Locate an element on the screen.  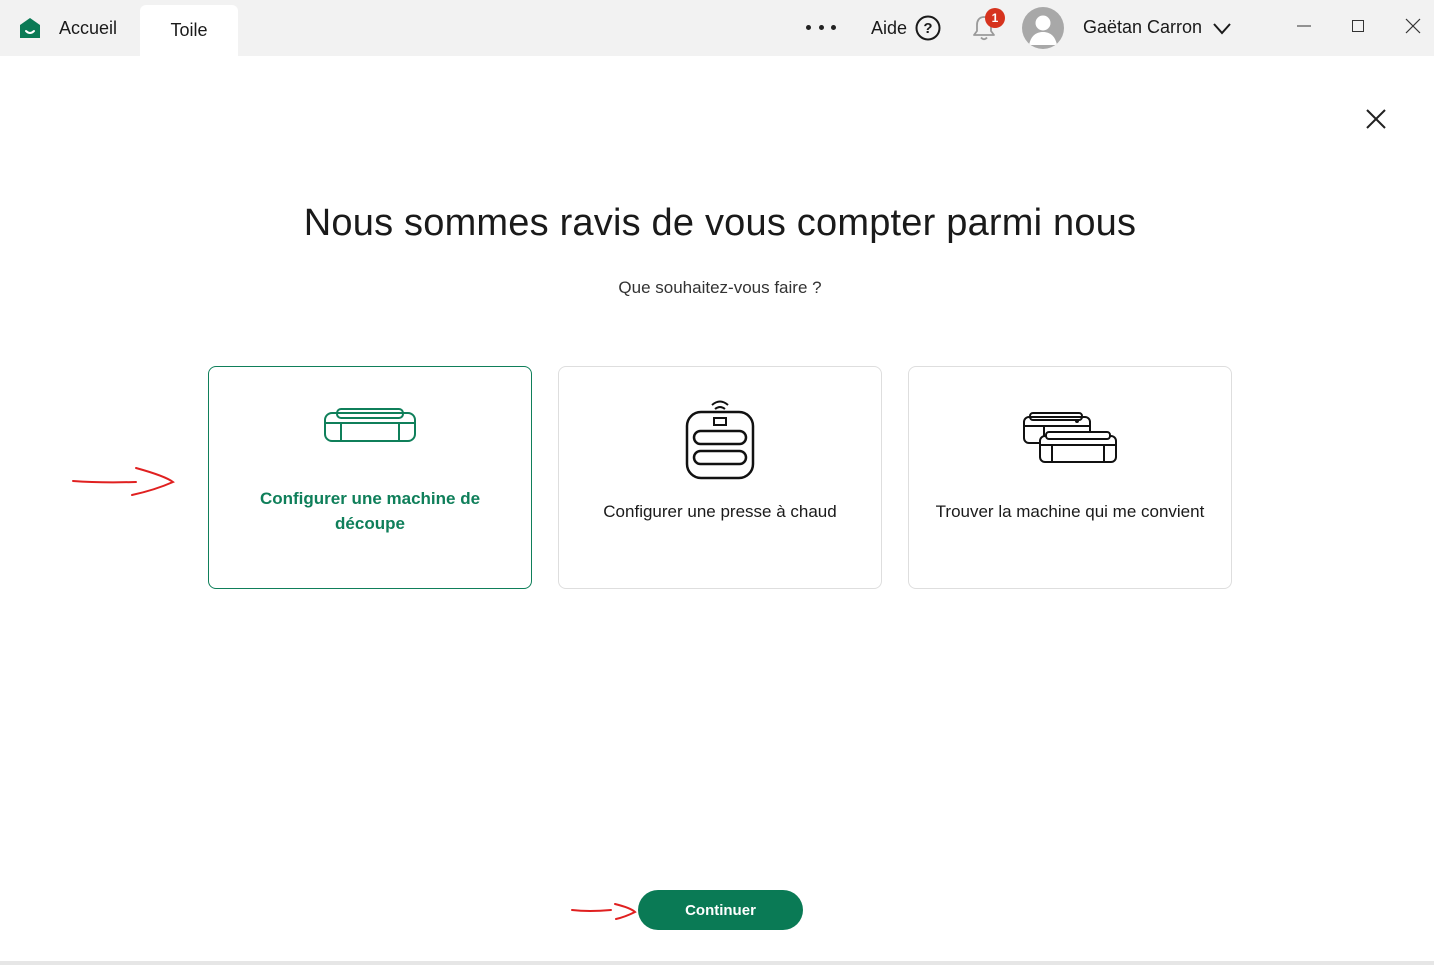
notification-badge: 1 is located at coordinates (995, 18).